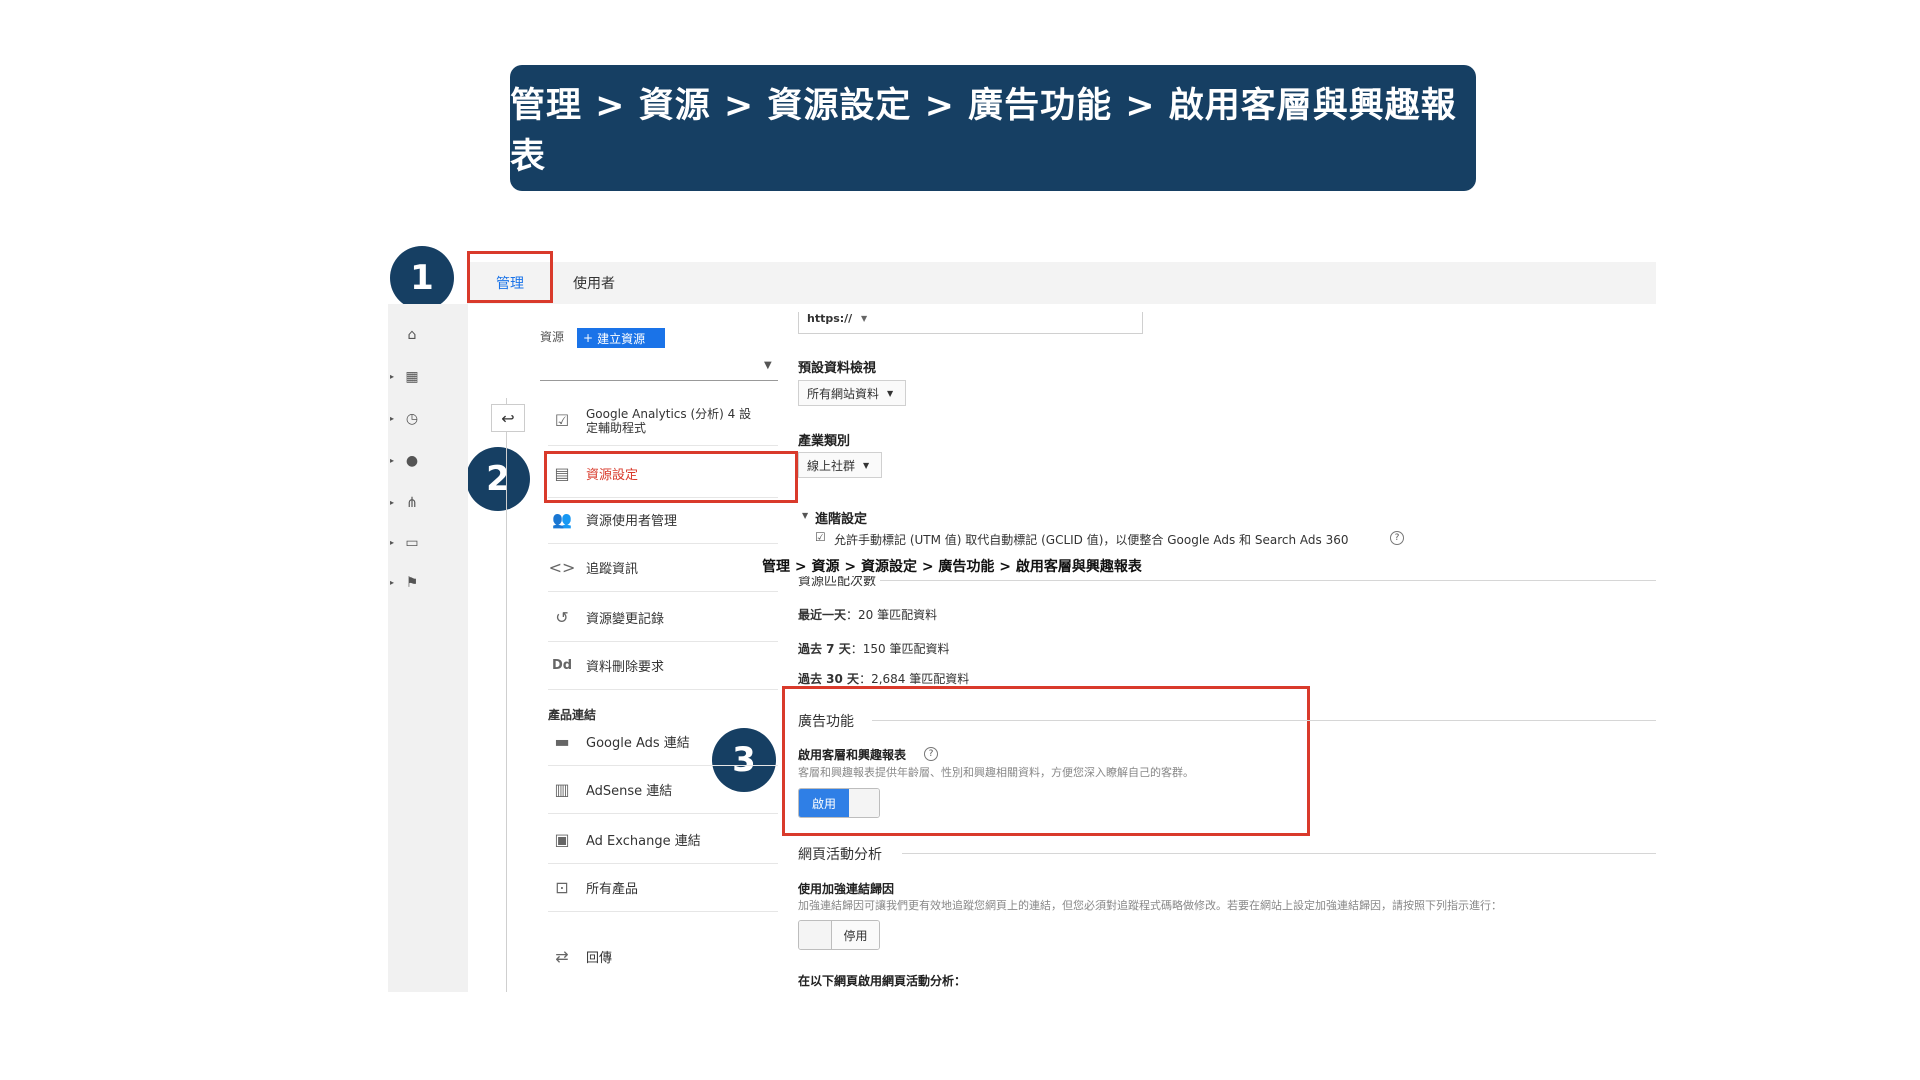 The image size is (1920, 1080). I want to click on dashboard-icon: ▦, so click(412, 377).